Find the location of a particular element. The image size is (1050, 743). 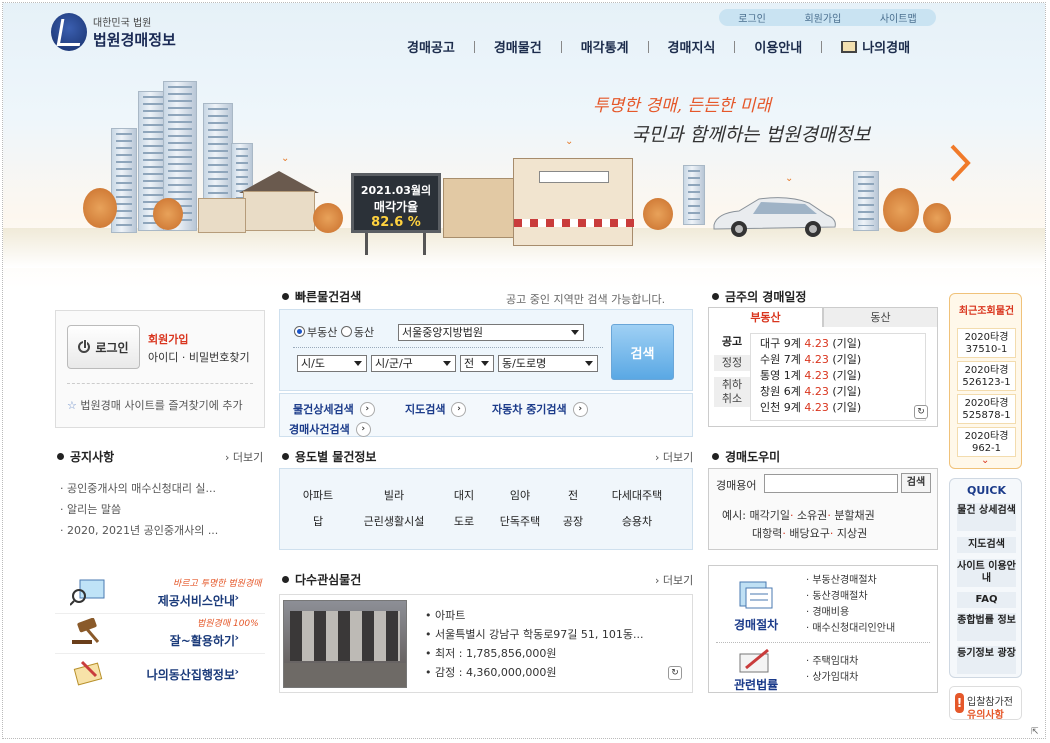

popular-item-photo is located at coordinates (345, 644).